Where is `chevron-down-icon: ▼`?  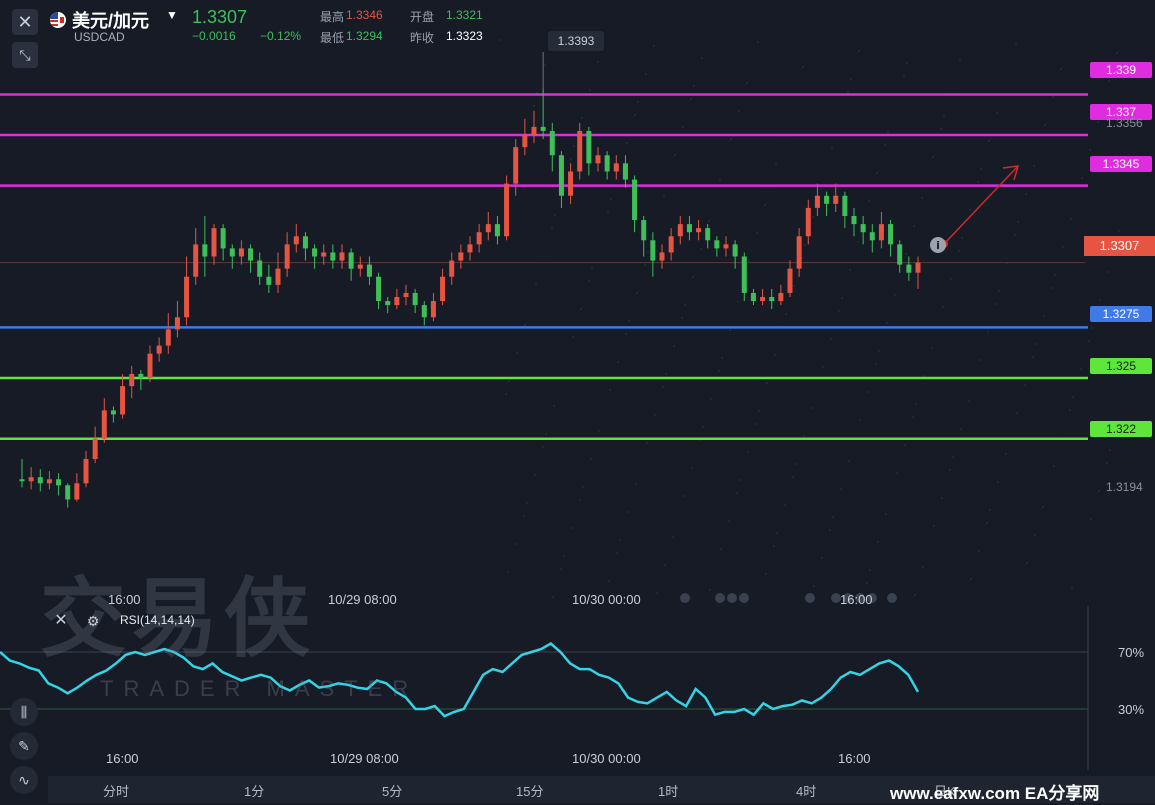
chevron-down-icon: ▼ is located at coordinates (172, 15).